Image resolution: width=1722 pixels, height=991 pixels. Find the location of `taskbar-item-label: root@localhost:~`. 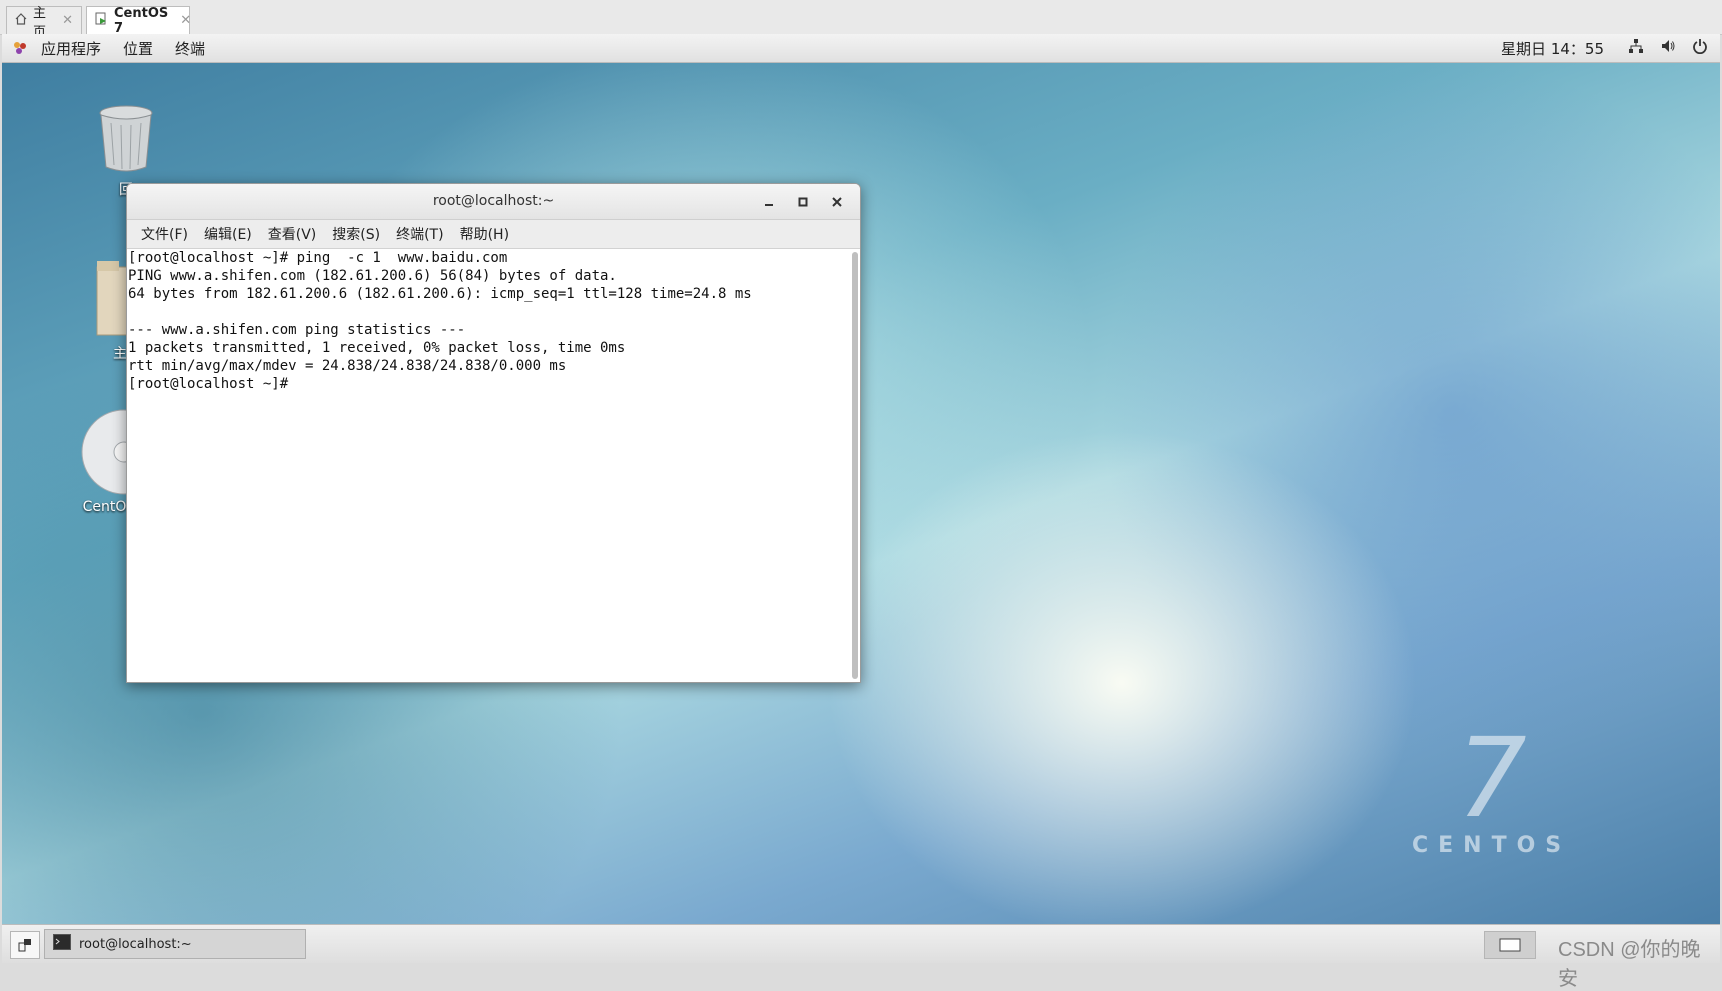

taskbar-item-label: root@localhost:~ is located at coordinates (135, 944).